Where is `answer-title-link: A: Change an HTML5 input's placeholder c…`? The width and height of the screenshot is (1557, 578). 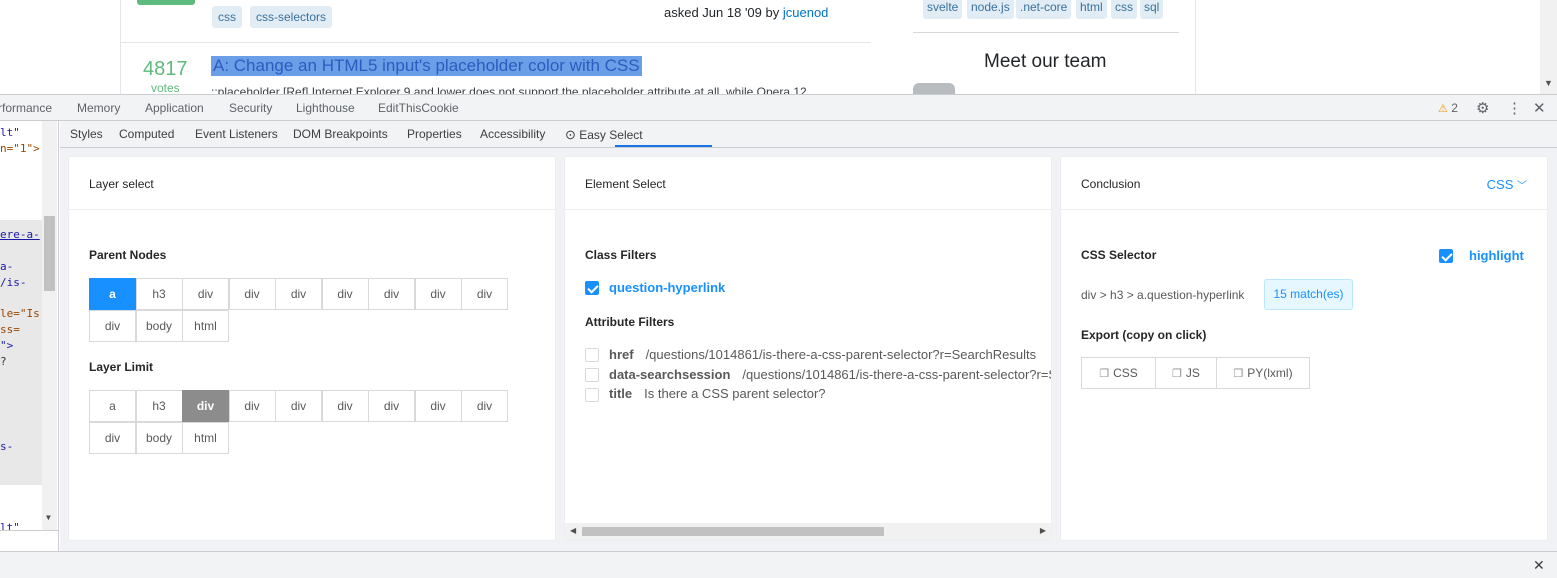 answer-title-link: A: Change an HTML5 input's placeholder c… is located at coordinates (426, 66).